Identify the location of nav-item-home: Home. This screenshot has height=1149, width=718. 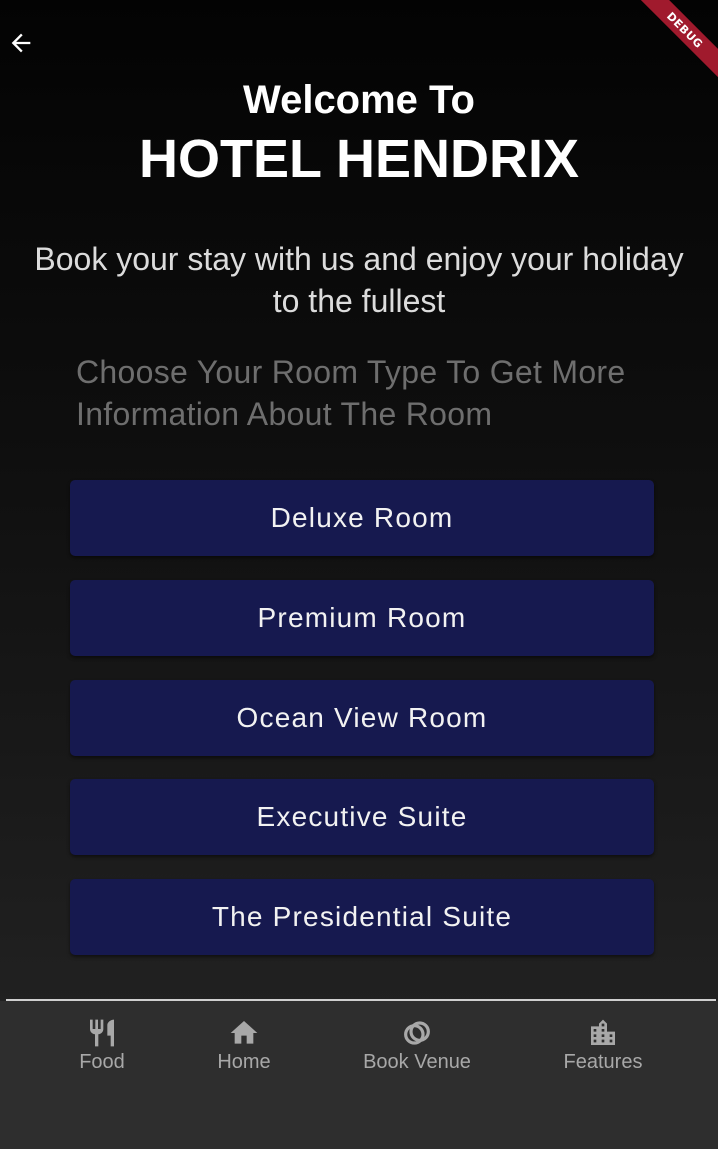
(244, 1045).